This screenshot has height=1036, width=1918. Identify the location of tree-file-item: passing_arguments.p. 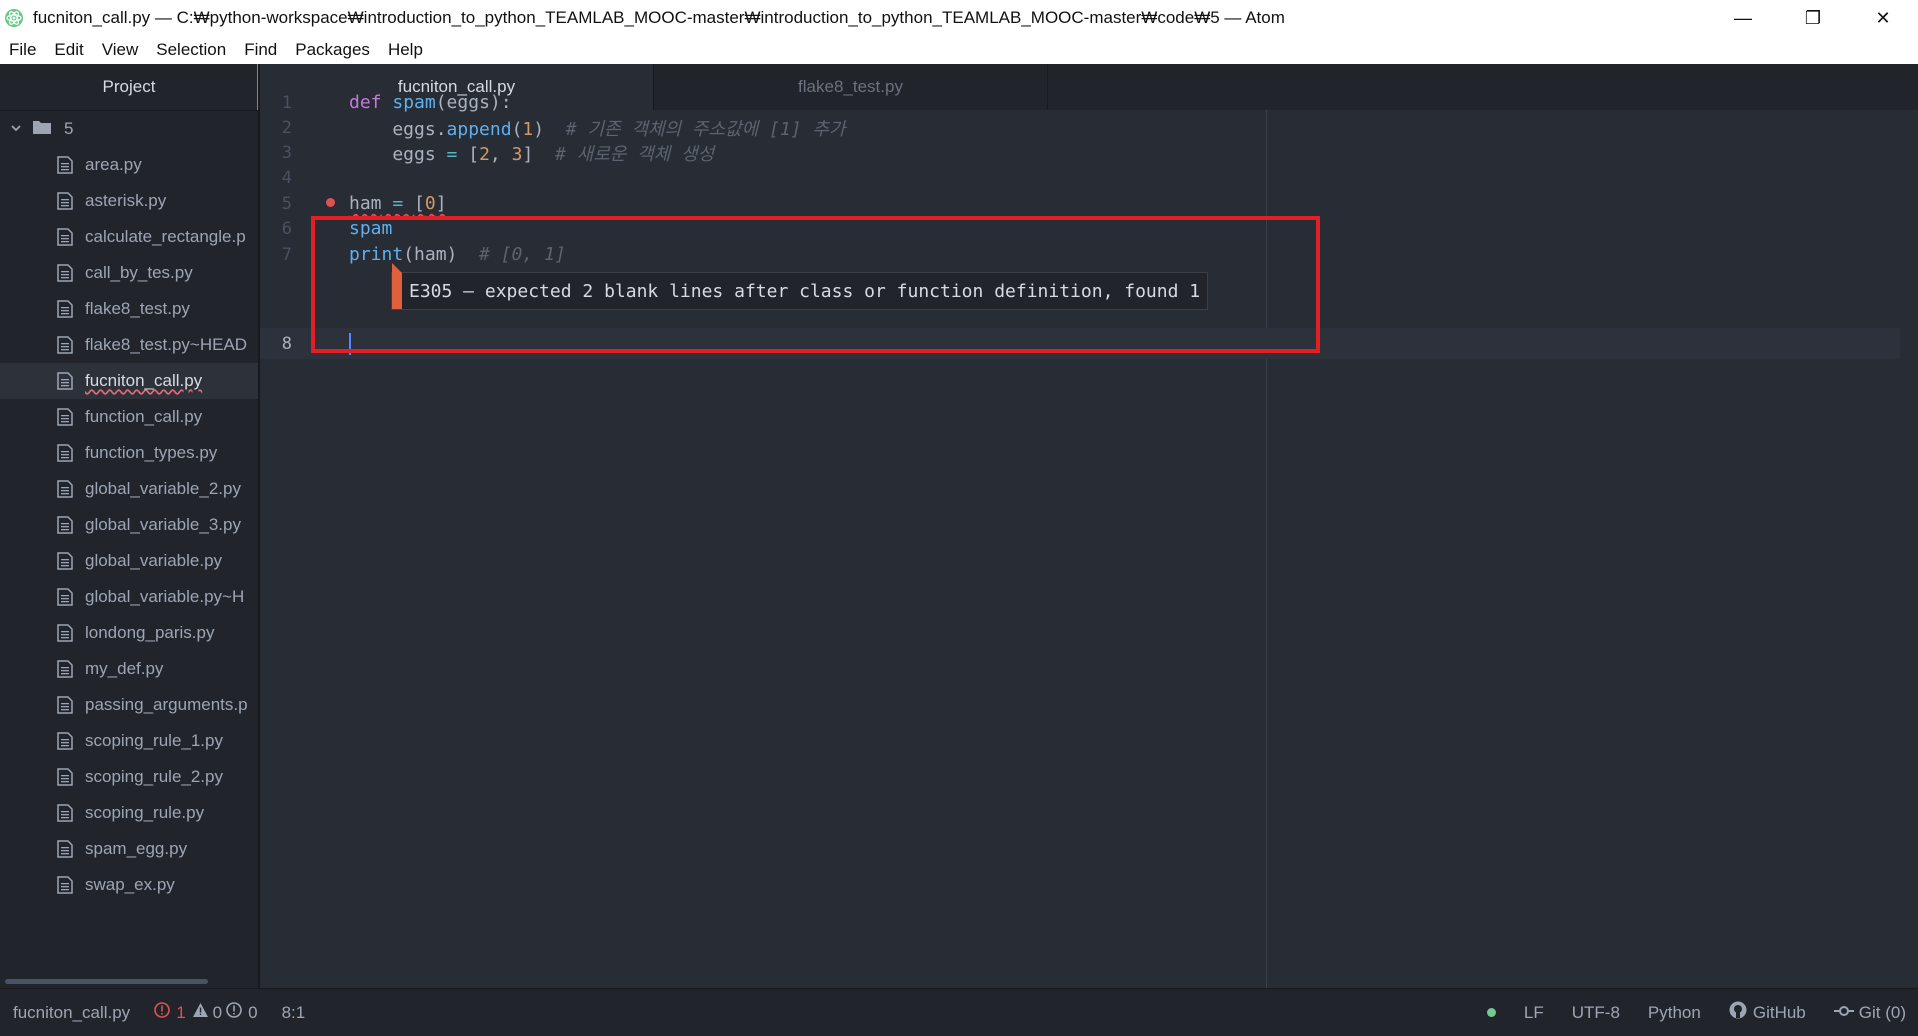
(129, 705).